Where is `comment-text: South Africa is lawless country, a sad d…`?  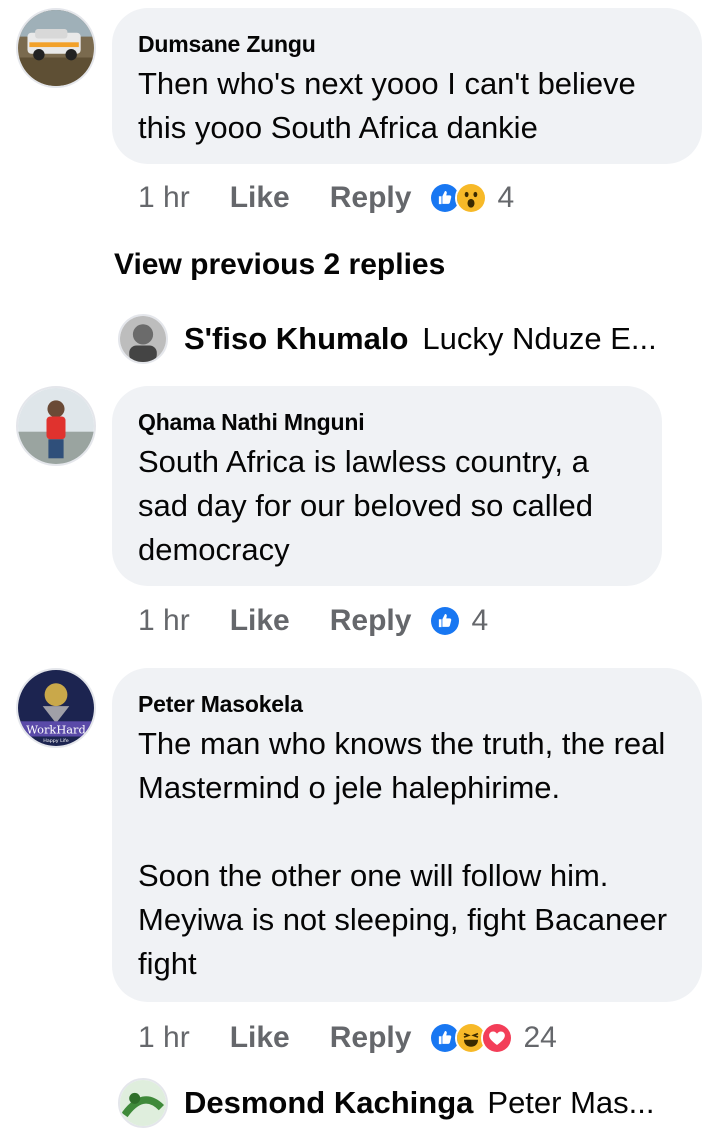 comment-text: South Africa is lawless country, a sad d… is located at coordinates (365, 505).